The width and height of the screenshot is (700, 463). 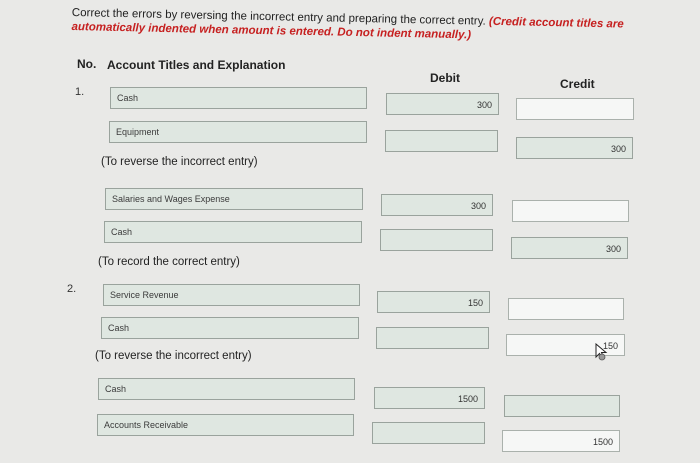 What do you see at coordinates (433, 302) in the screenshot?
I see `debit-input: 150` at bounding box center [433, 302].